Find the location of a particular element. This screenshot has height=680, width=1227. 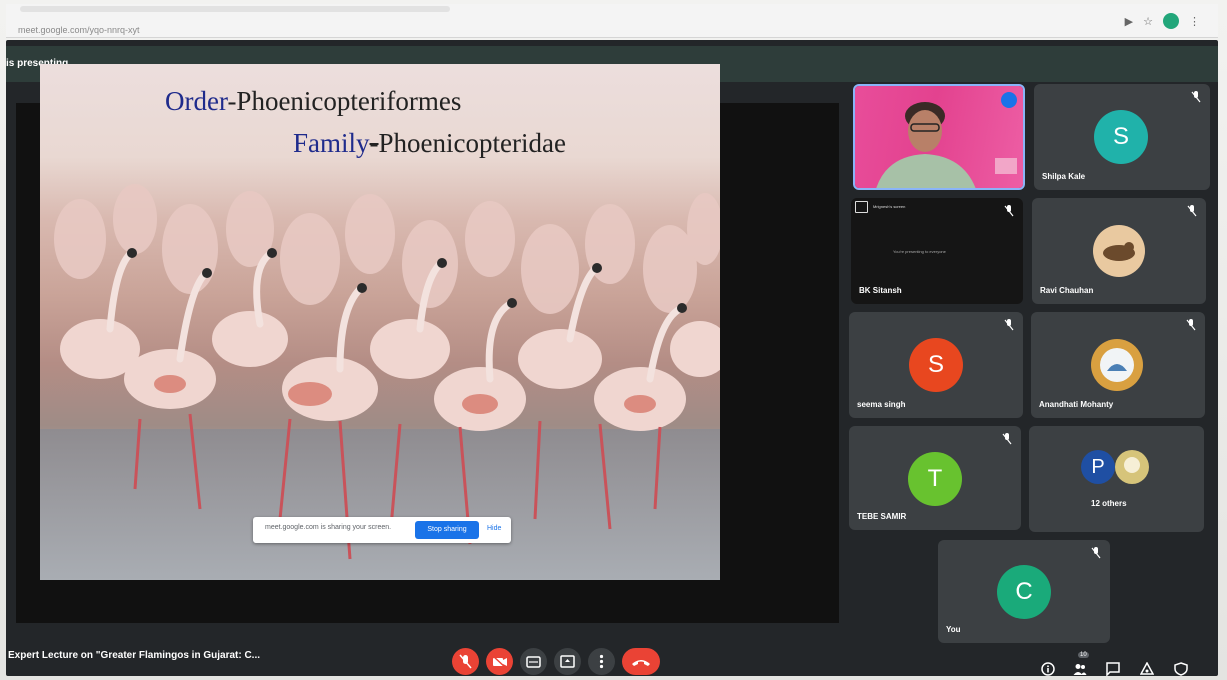

avatar-p: P is located at coordinates (1098, 467).